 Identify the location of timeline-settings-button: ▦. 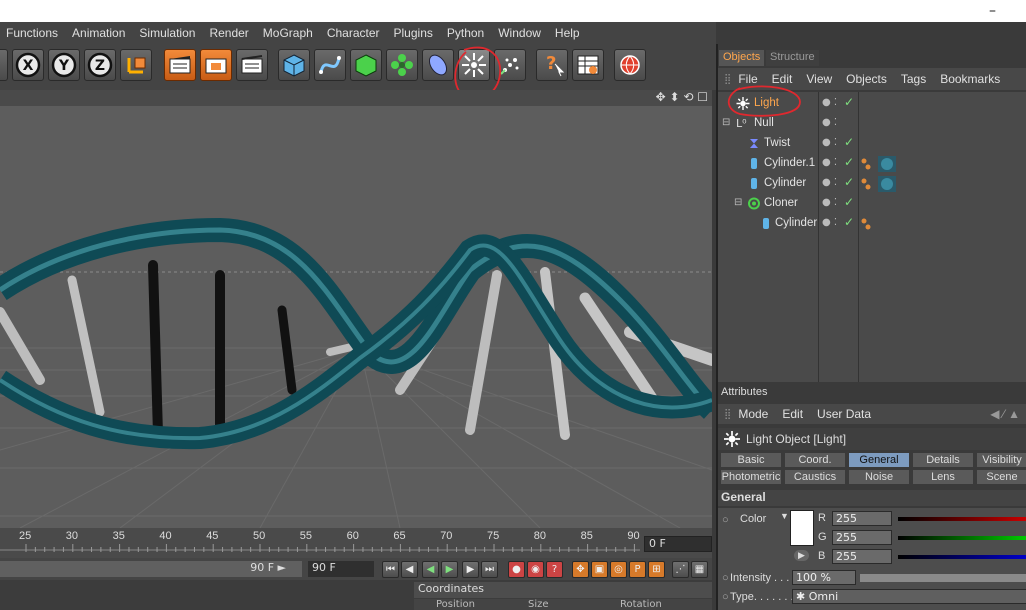
(699, 569).